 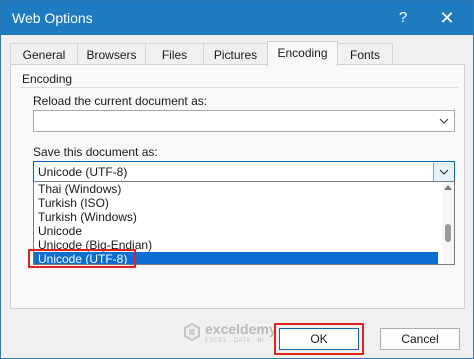 What do you see at coordinates (239, 87) in the screenshot?
I see `group-divider` at bounding box center [239, 87].